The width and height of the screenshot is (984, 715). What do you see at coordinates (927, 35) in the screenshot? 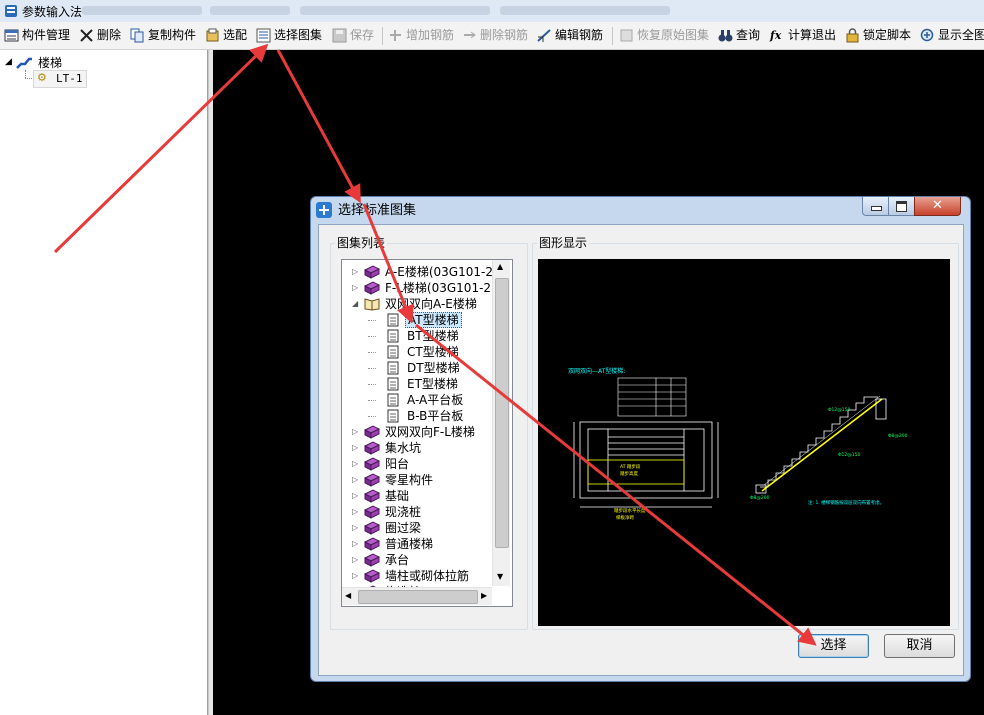
I see `zoom-all-icon` at bounding box center [927, 35].